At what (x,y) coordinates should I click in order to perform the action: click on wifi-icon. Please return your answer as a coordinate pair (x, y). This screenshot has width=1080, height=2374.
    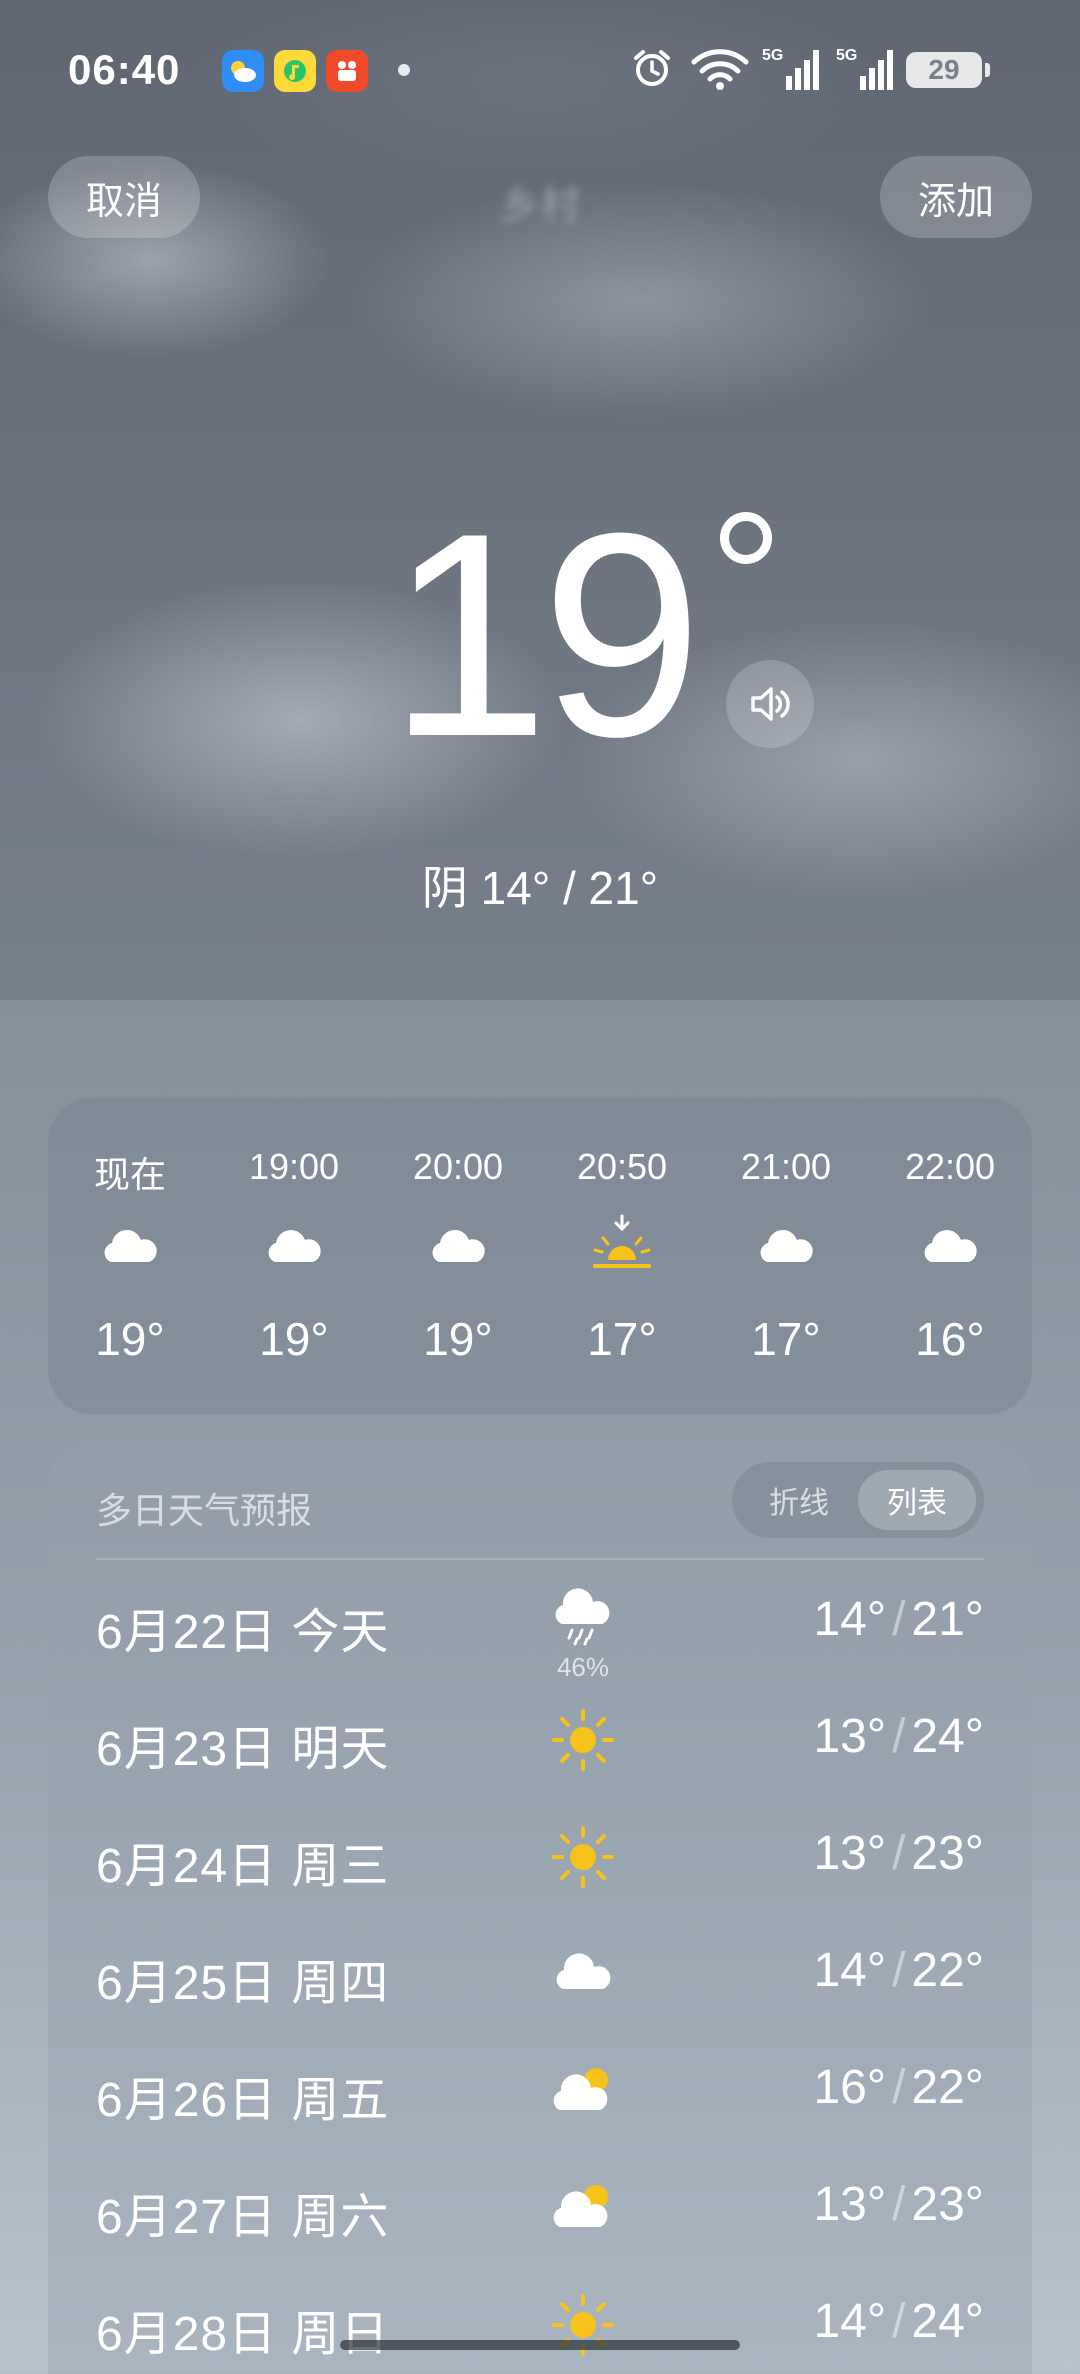
    Looking at the image, I should click on (720, 69).